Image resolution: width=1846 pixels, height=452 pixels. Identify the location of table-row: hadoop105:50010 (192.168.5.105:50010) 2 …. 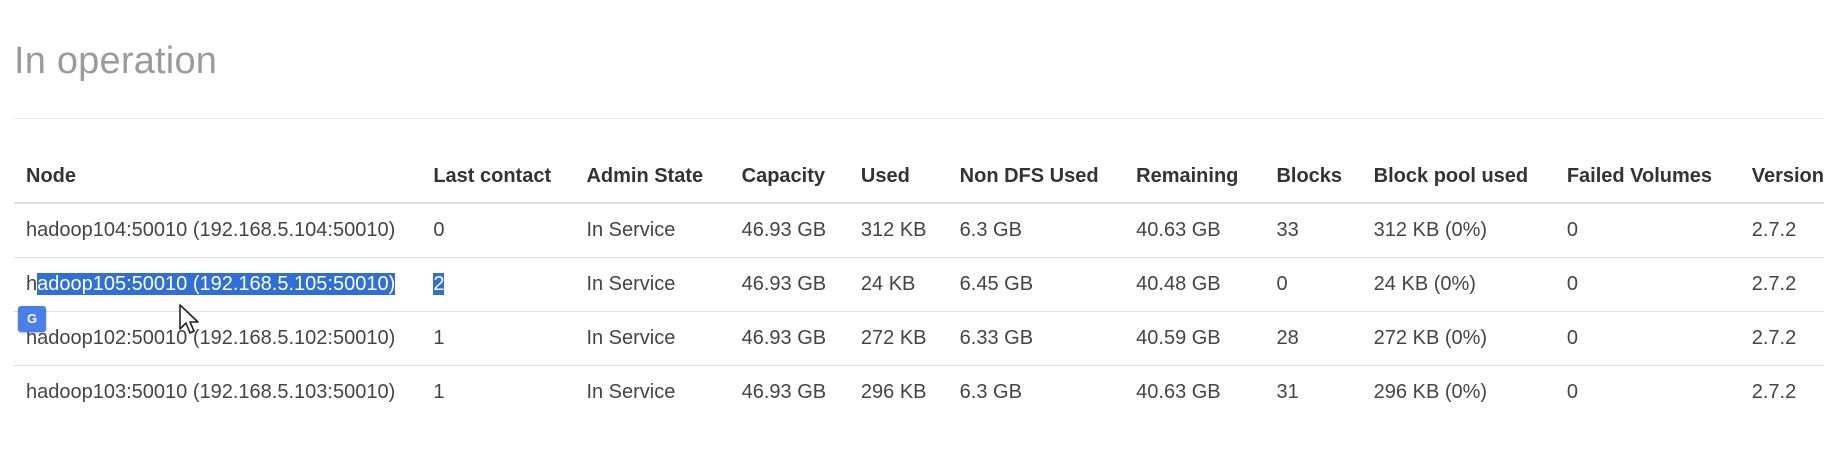
(919, 284).